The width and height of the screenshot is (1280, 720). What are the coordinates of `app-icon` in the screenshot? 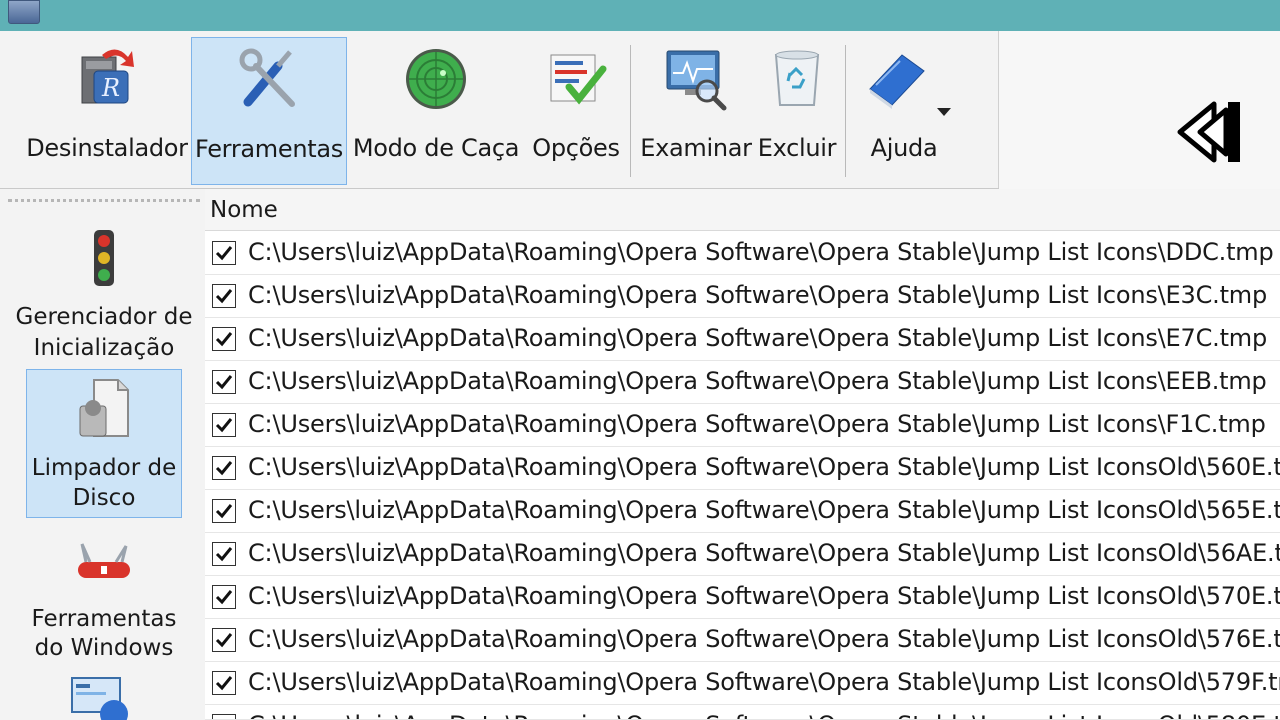 It's located at (24, 12).